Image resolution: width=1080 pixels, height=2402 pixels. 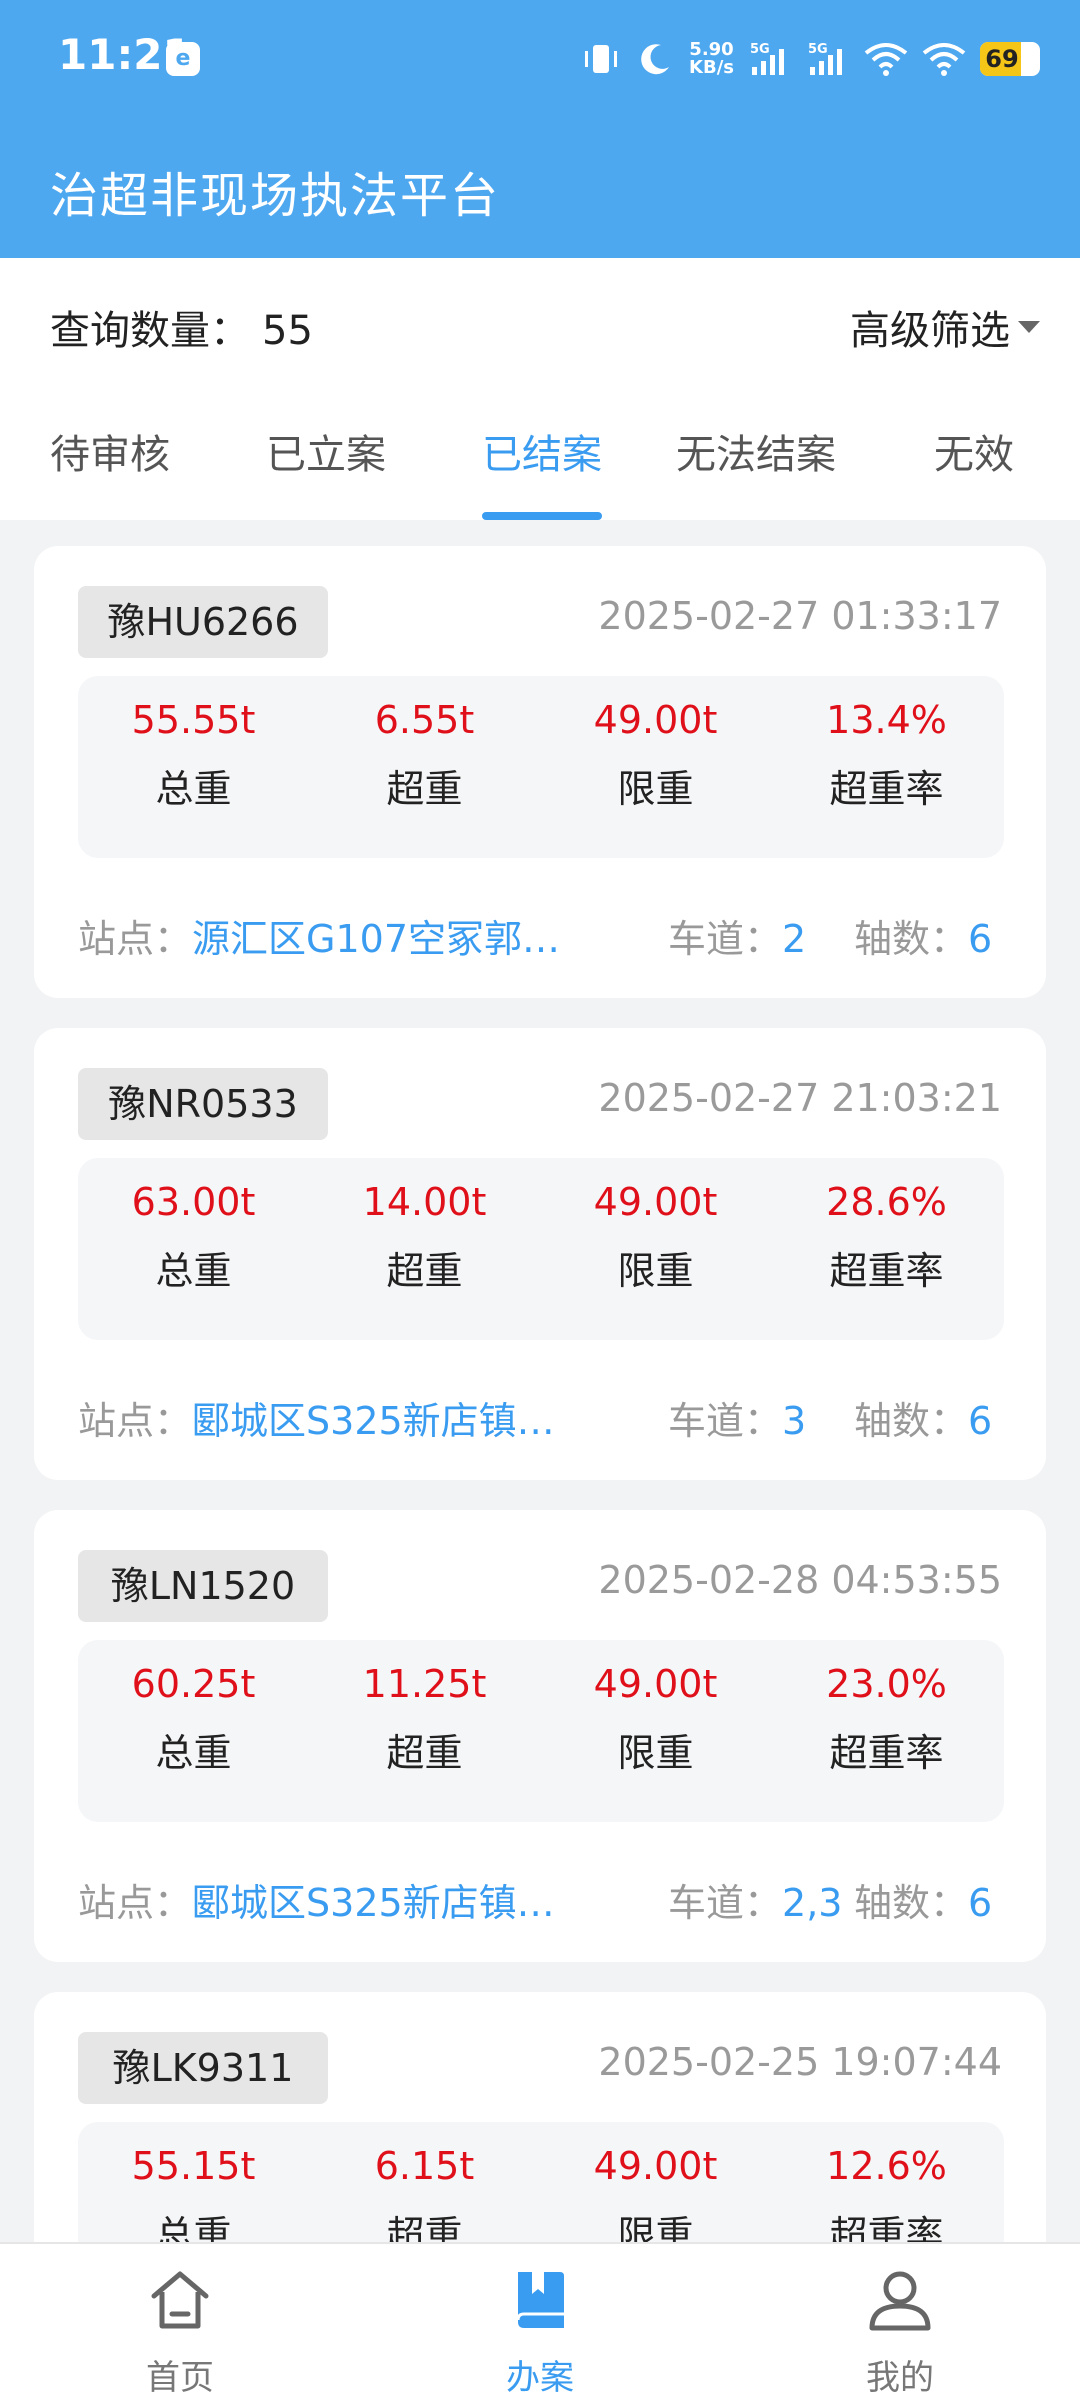 I want to click on advanced-filter-label: 高级筛选, so click(x=930, y=331).